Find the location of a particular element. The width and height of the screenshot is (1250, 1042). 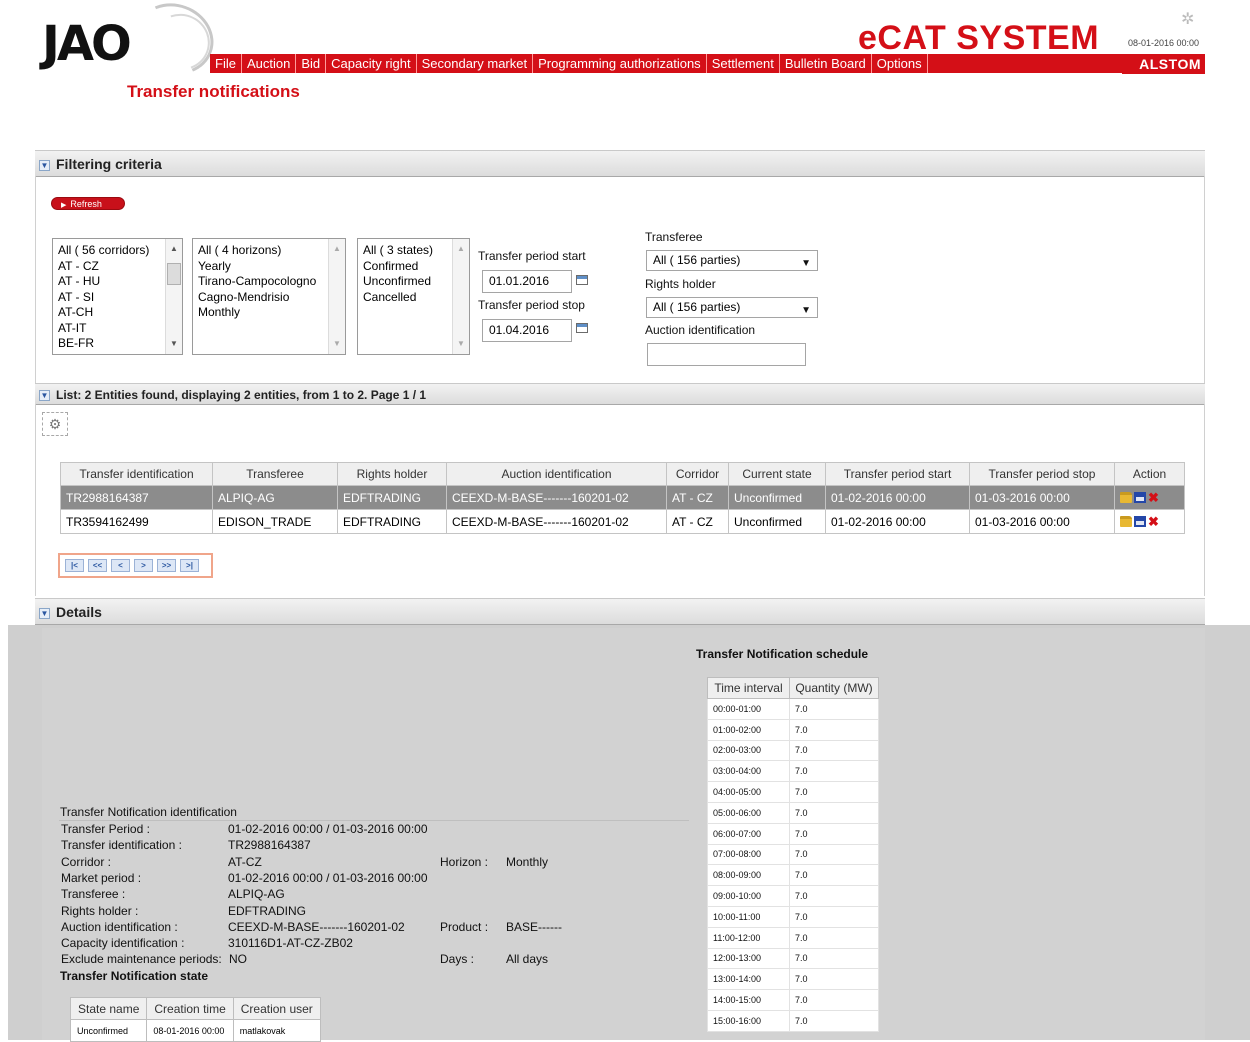

col-transferee: Transferee is located at coordinates (275, 474).